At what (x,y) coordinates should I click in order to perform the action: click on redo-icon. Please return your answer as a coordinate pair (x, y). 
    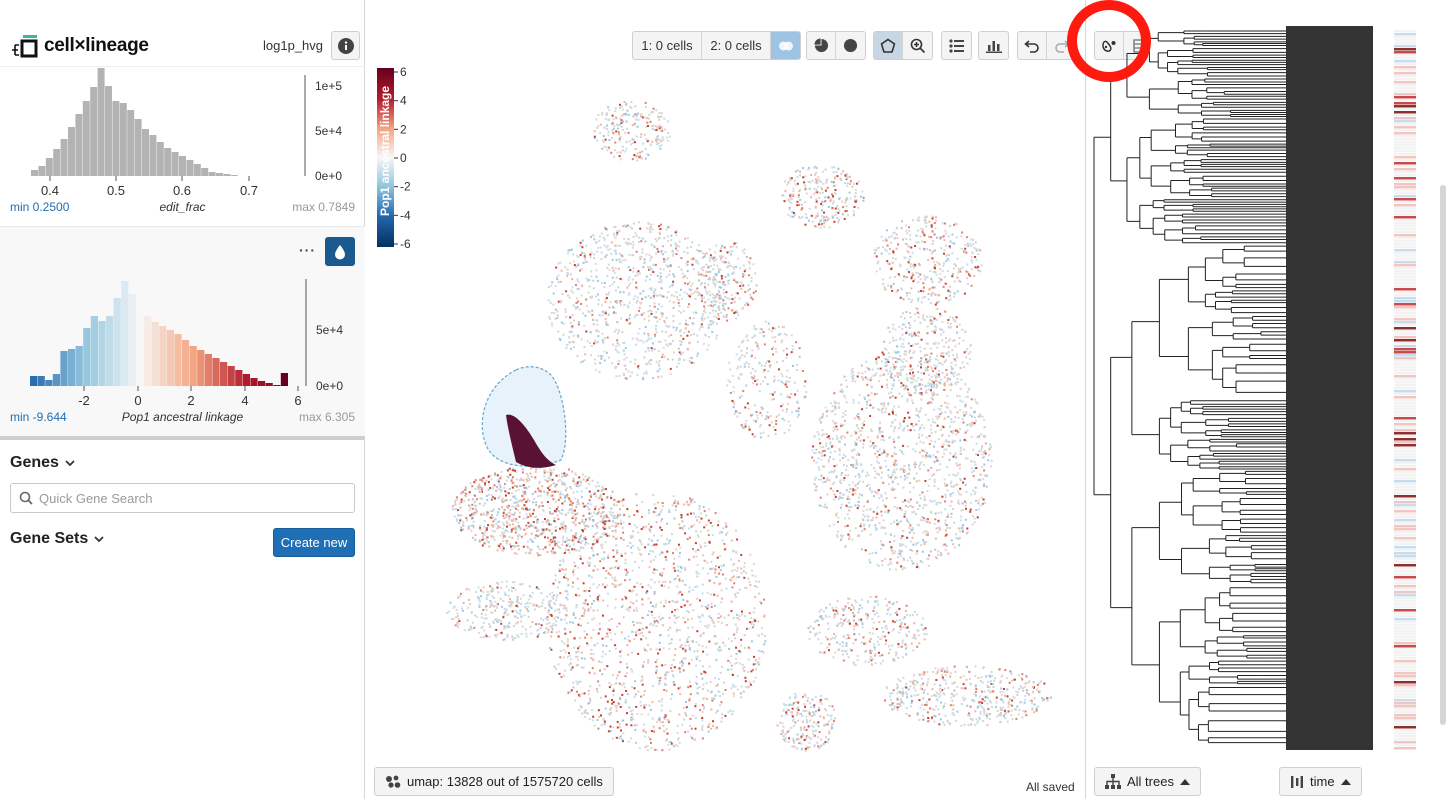
    Looking at the image, I should click on (1062, 46).